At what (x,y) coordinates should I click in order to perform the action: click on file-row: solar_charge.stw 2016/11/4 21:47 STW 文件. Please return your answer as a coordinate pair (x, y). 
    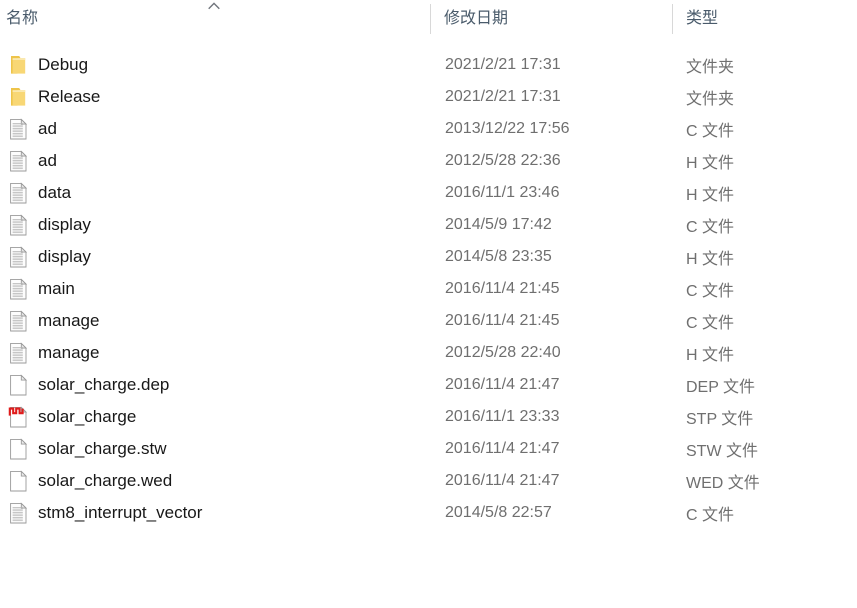
    Looking at the image, I should click on (428, 449).